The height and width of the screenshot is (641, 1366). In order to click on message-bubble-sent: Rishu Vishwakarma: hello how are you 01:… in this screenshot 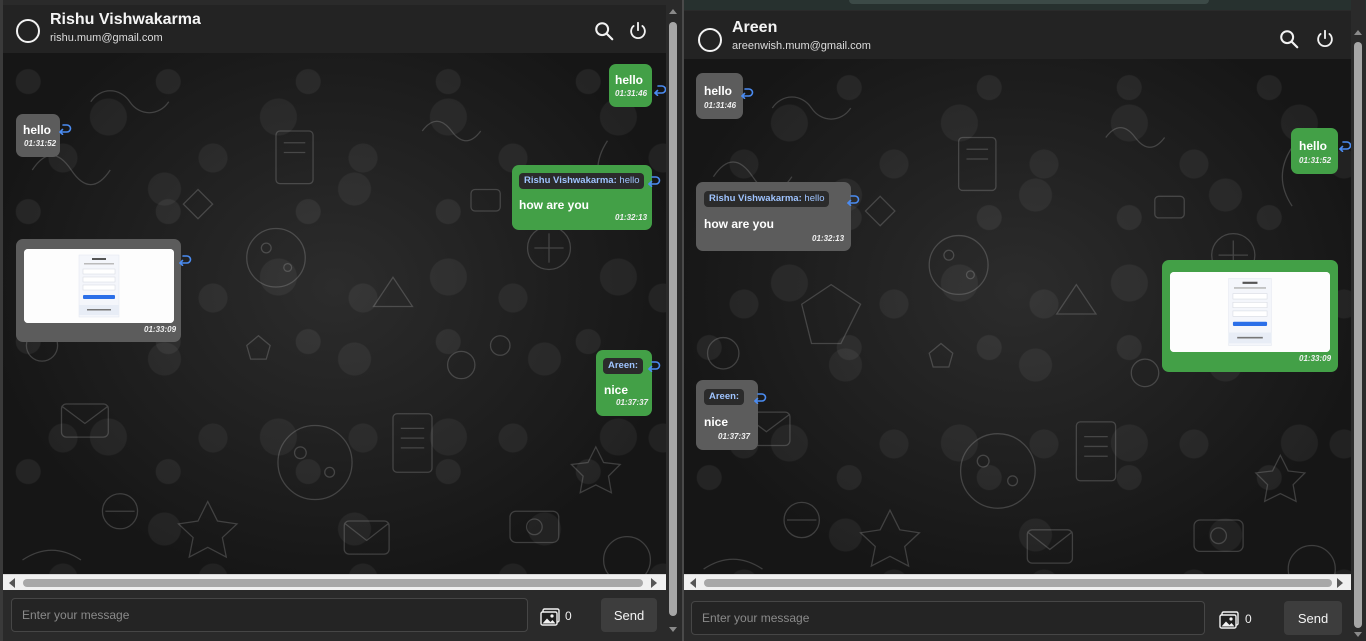, I will do `click(582, 197)`.